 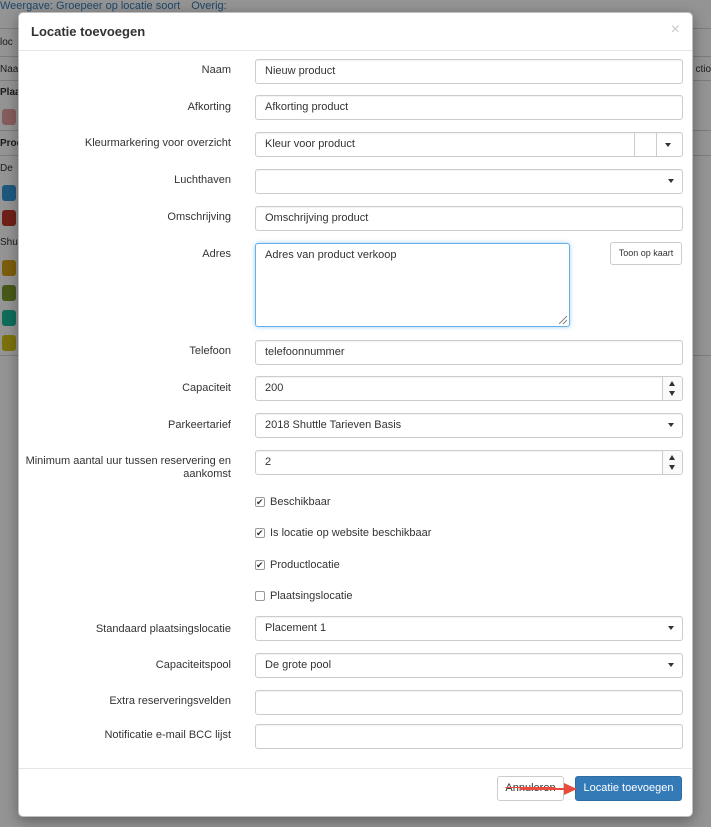 I want to click on close-icon: ×, so click(x=675, y=30).